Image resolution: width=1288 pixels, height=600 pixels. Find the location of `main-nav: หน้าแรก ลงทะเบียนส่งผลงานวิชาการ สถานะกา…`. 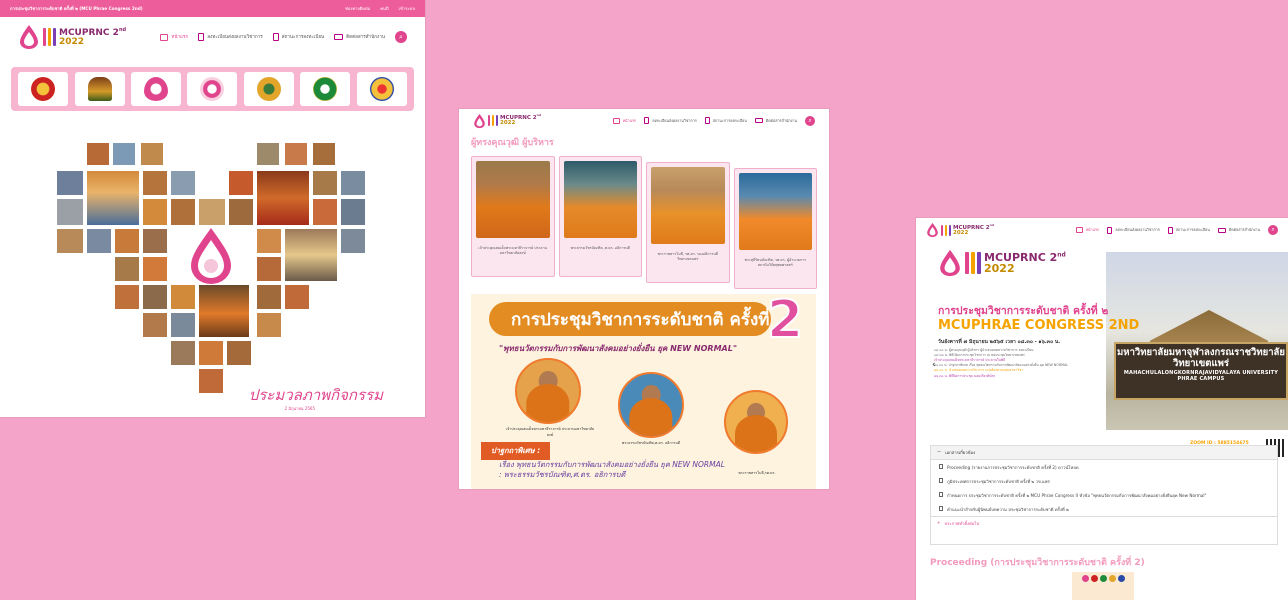

main-nav: หน้าแรก ลงทะเบียนส่งผลงานวิชาการ สถานะกา… is located at coordinates (713, 120).